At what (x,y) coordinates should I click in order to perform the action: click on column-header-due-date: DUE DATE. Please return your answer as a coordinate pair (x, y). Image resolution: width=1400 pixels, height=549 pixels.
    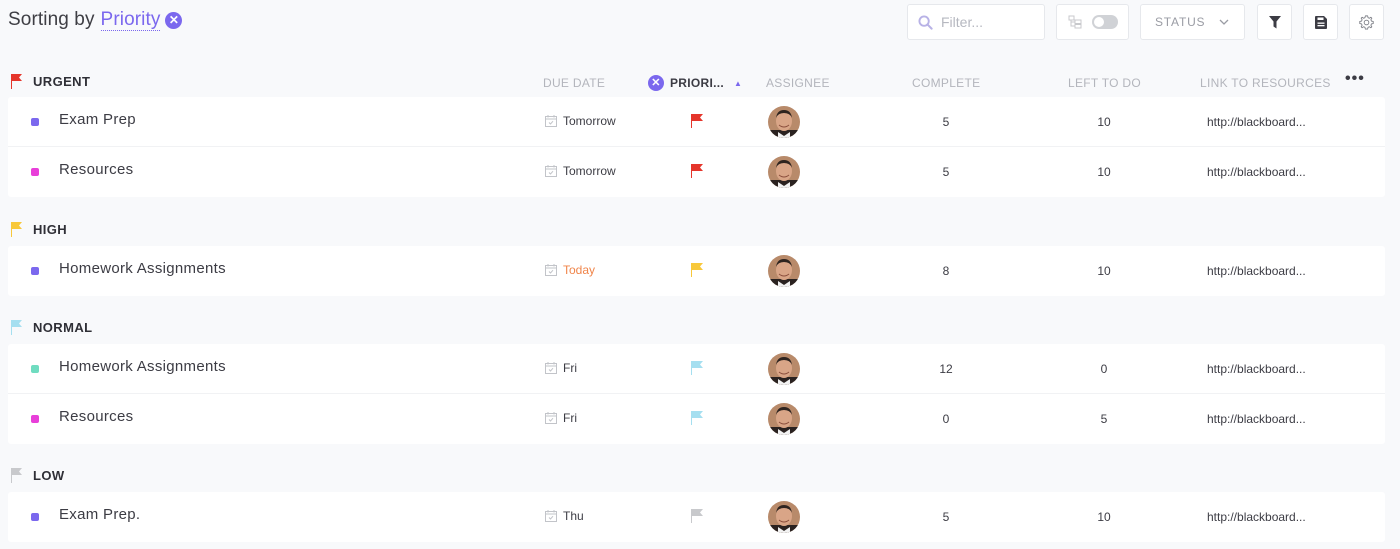
    Looking at the image, I should click on (574, 83).